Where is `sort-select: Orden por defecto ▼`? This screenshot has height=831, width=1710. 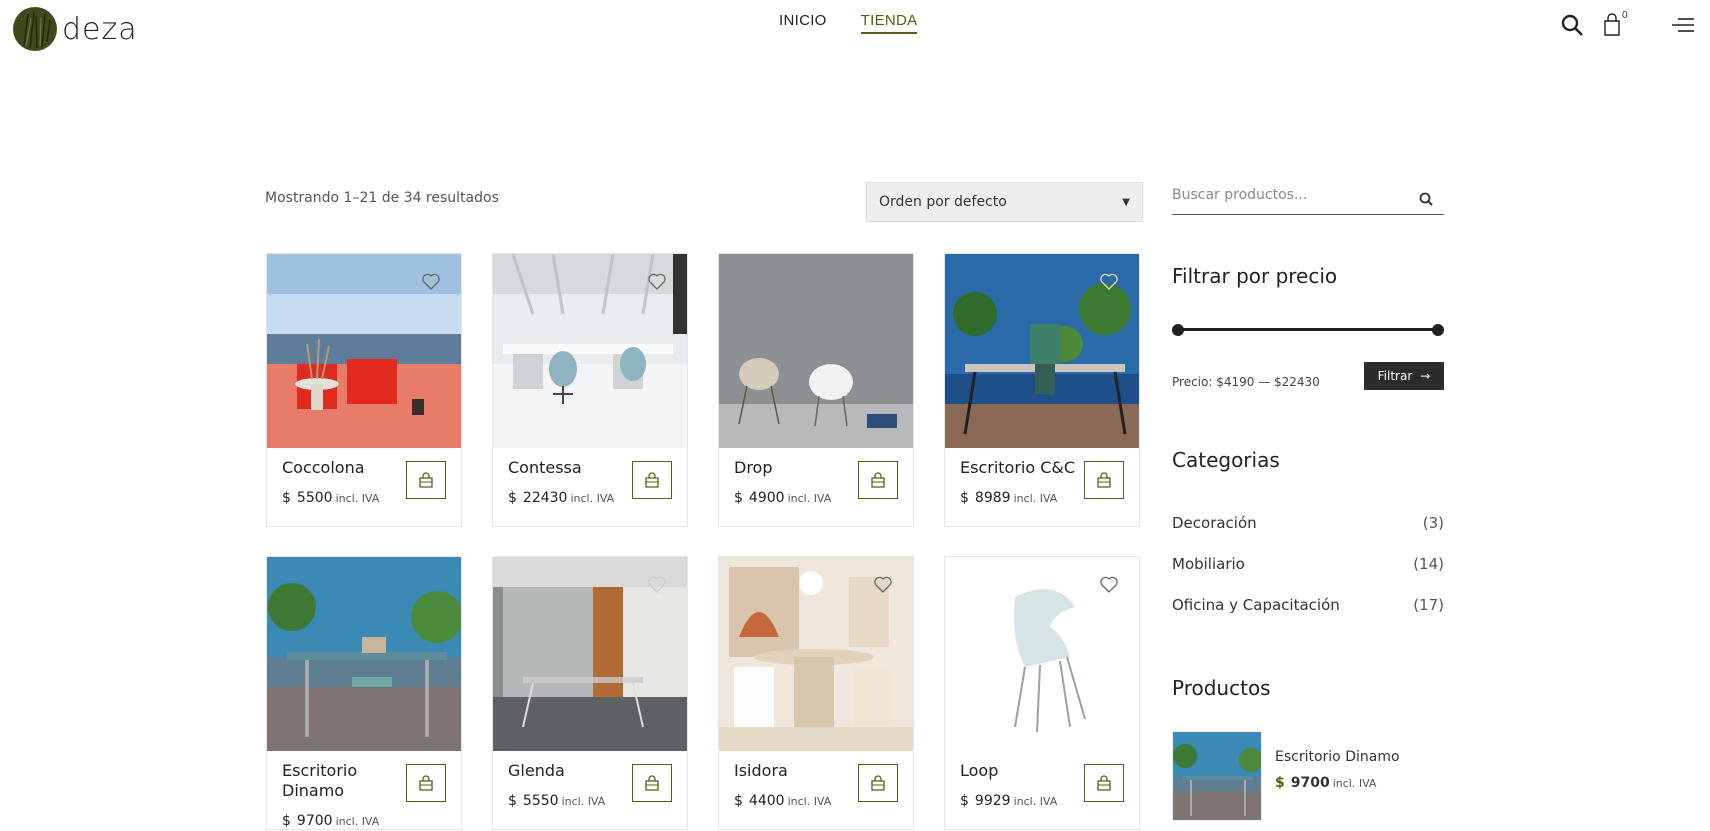
sort-select: Orden por defecto ▼ is located at coordinates (1004, 202).